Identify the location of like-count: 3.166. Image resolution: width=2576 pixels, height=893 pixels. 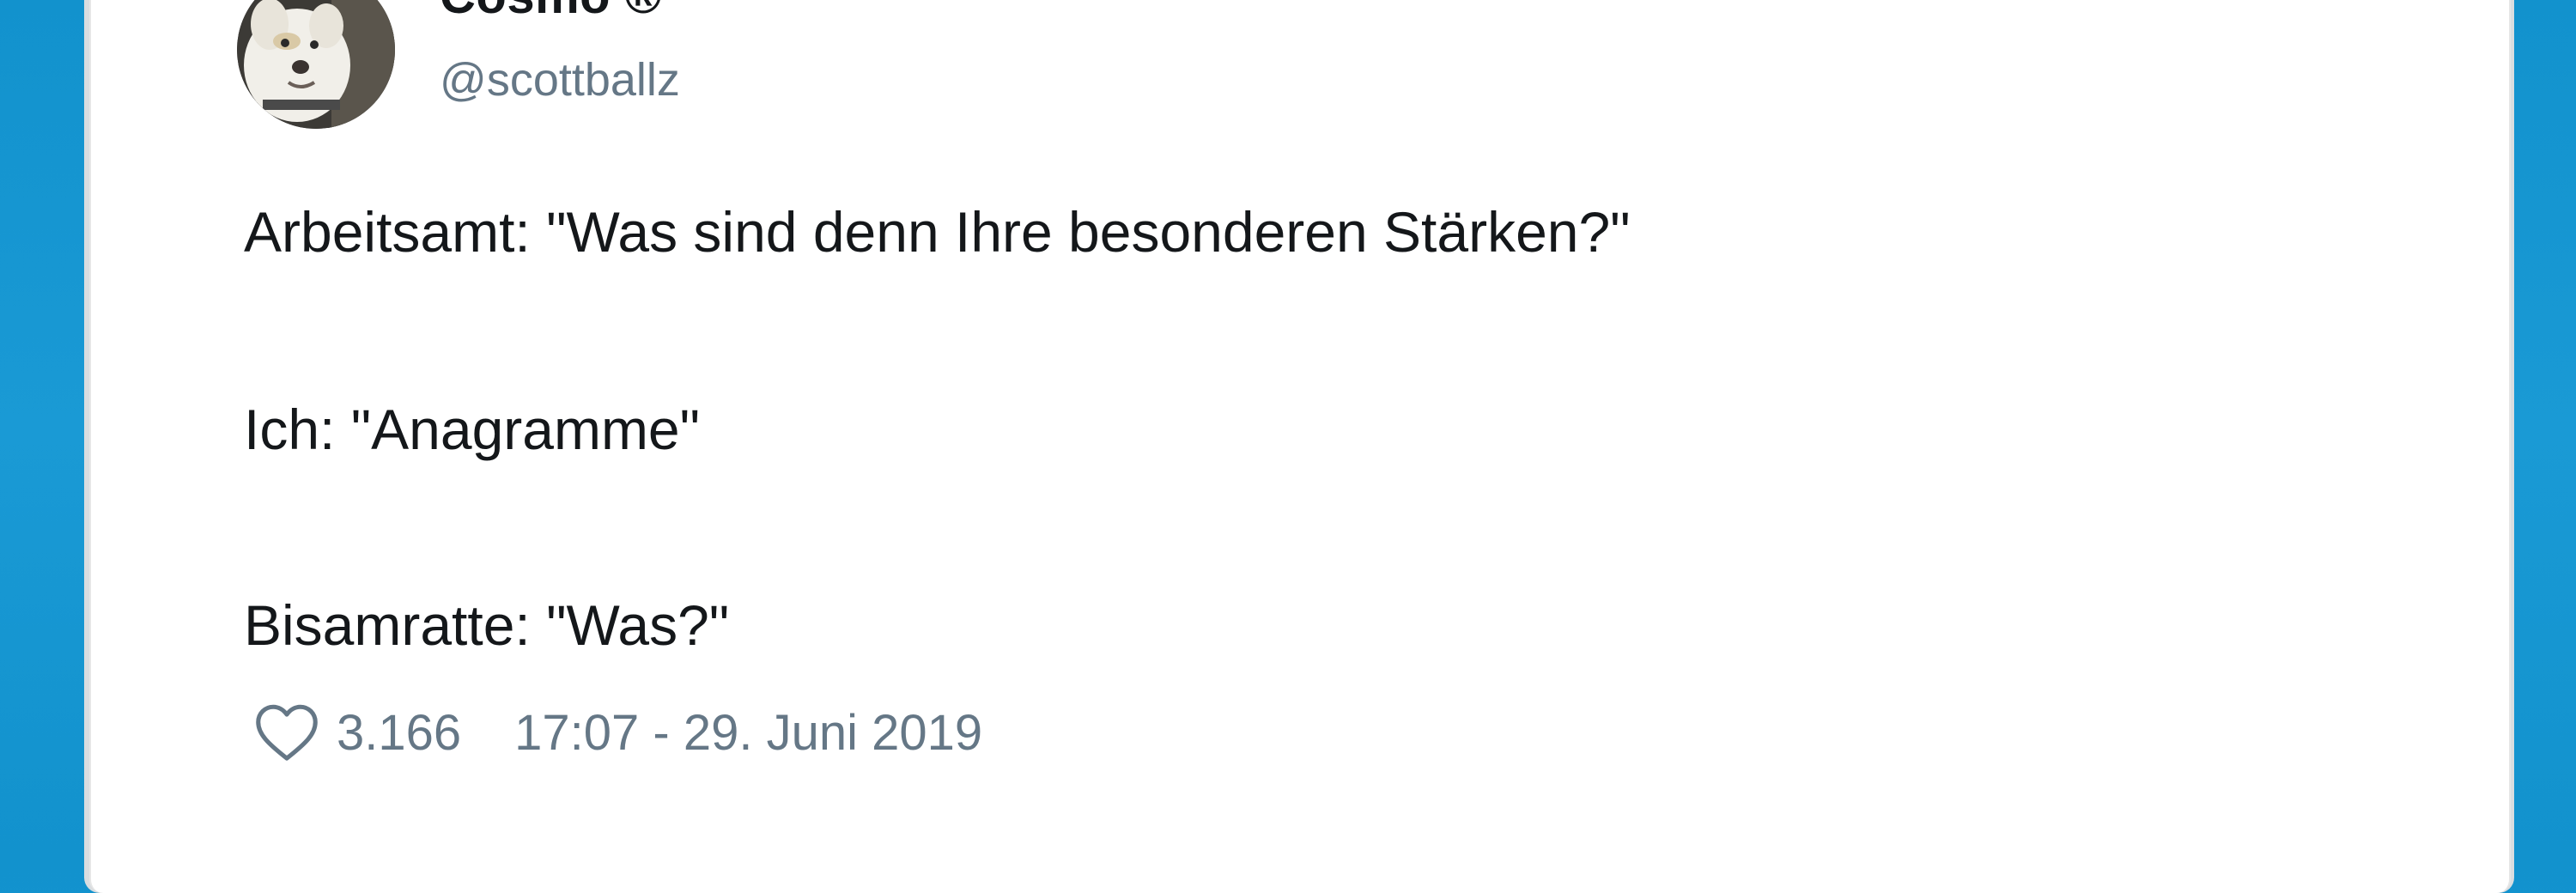
(399, 732).